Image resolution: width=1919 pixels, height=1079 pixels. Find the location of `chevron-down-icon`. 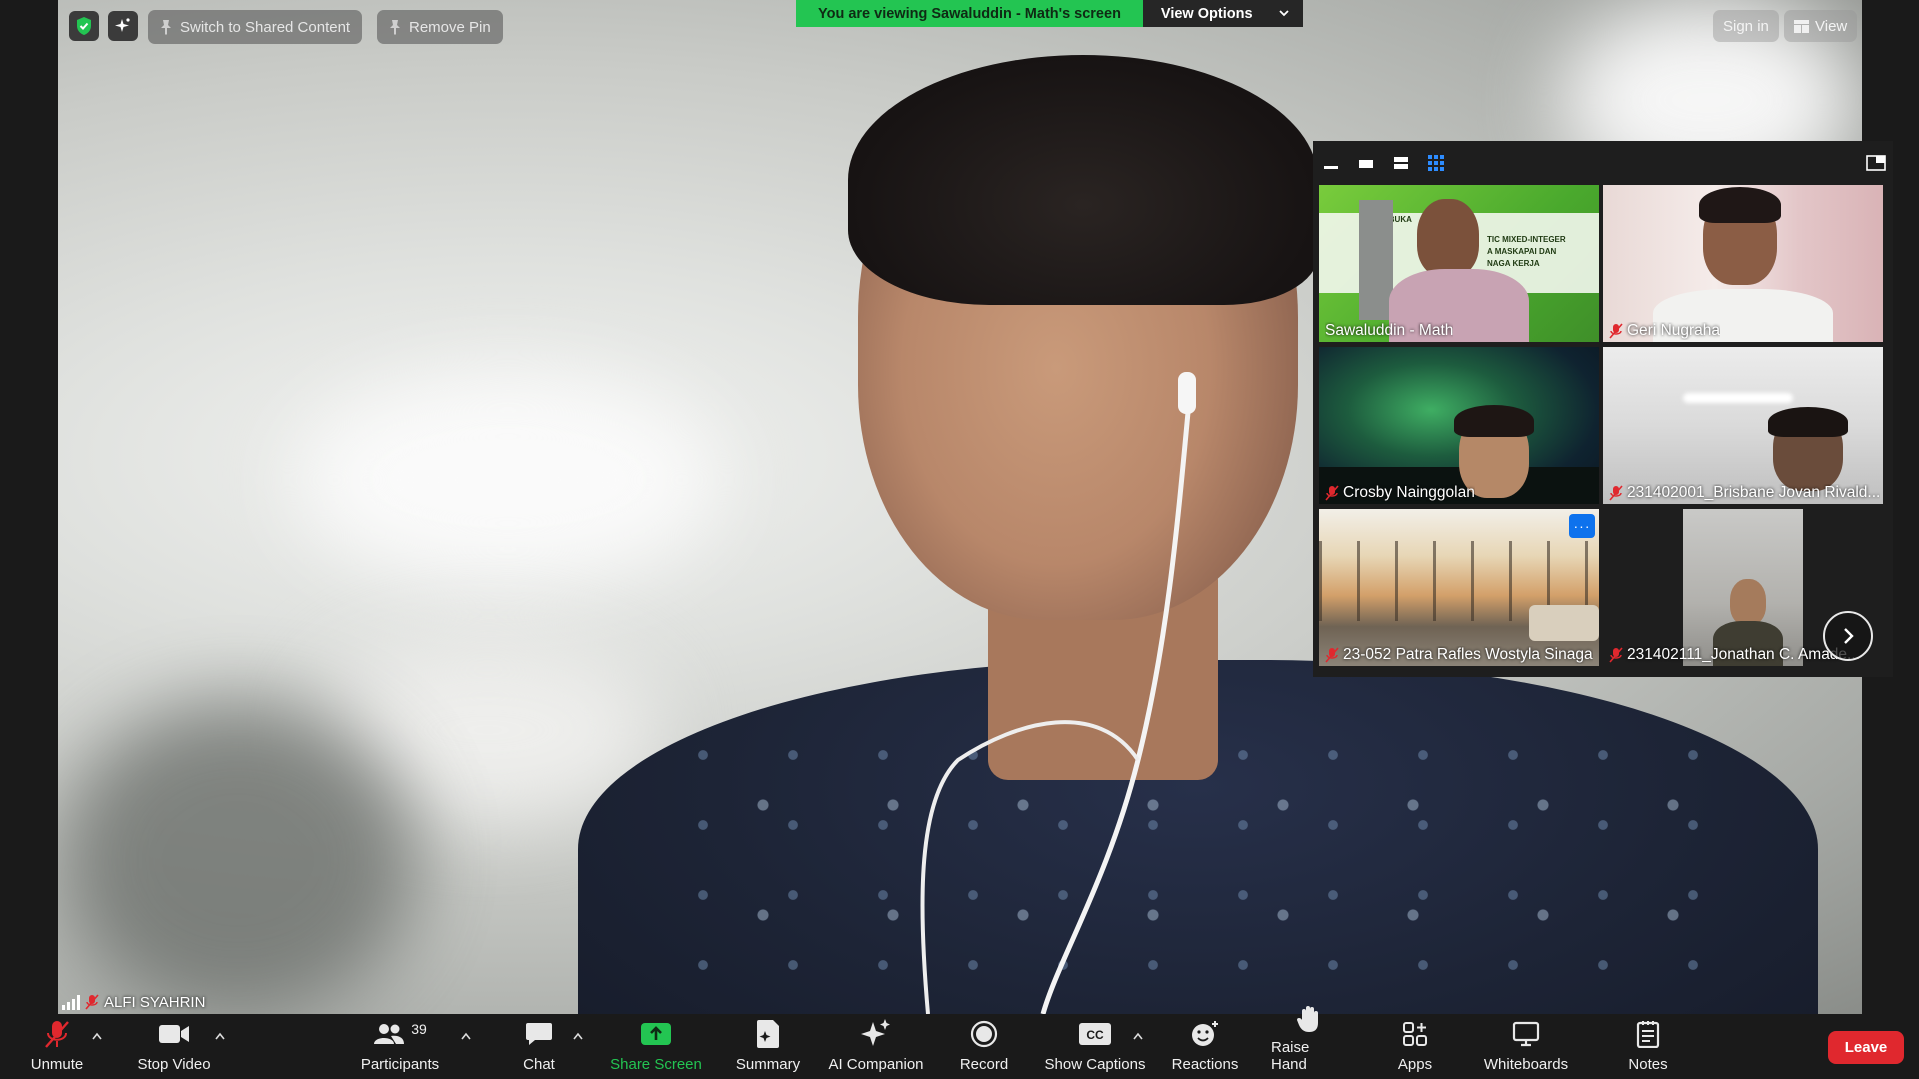

chevron-down-icon is located at coordinates (1283, 13).